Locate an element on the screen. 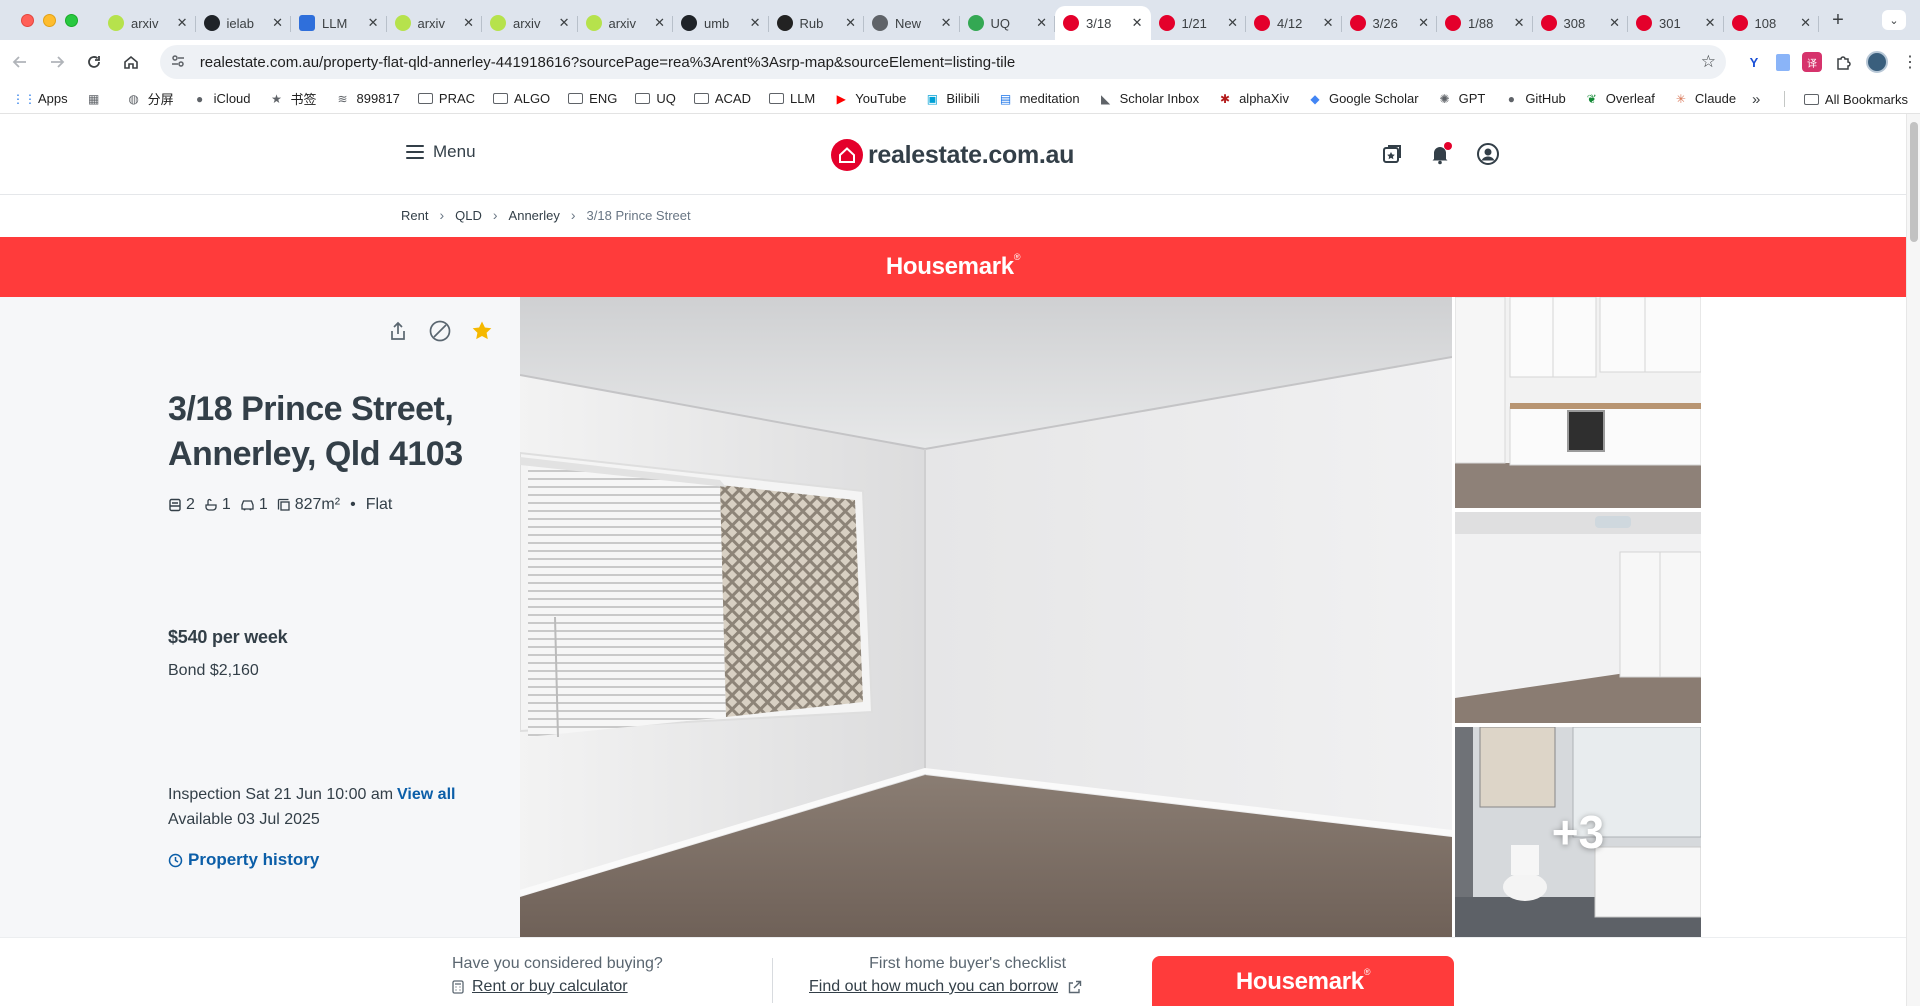 The image size is (1920, 1006). browser-tab: umb ✕ is located at coordinates (721, 23).